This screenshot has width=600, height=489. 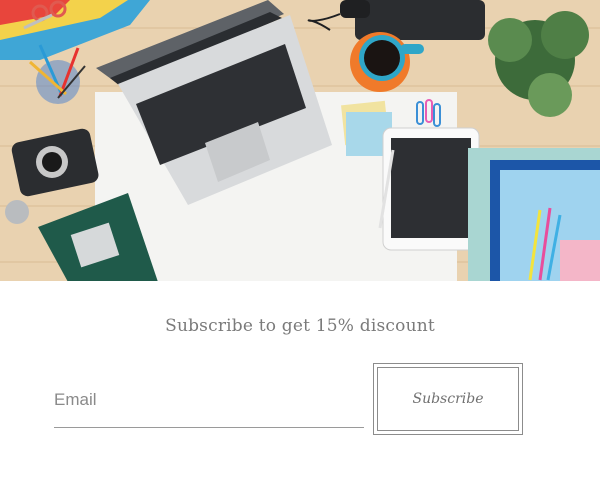 I want to click on subscribe-form: Subscribe, so click(x=289, y=399).